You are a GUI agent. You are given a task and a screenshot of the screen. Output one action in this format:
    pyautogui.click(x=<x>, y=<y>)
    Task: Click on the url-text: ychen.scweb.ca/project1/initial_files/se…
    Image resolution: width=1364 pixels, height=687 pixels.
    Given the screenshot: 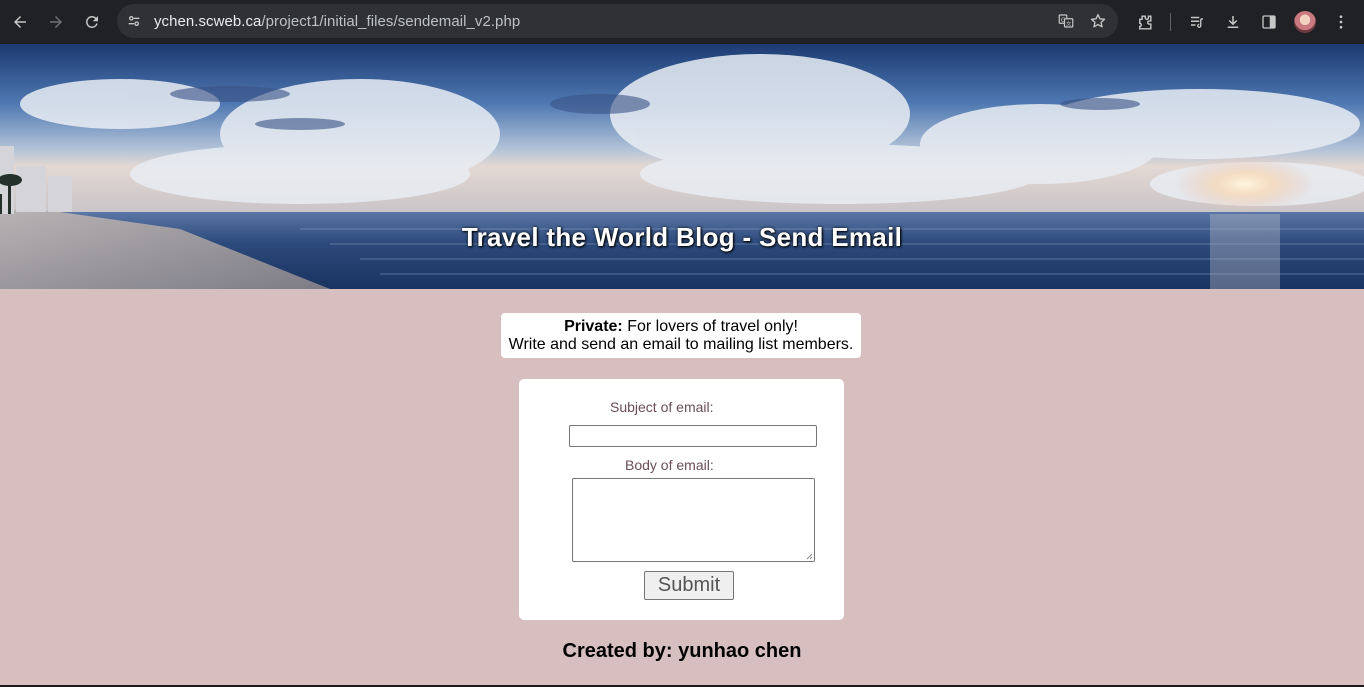 What is the action you would take?
    pyautogui.click(x=337, y=21)
    